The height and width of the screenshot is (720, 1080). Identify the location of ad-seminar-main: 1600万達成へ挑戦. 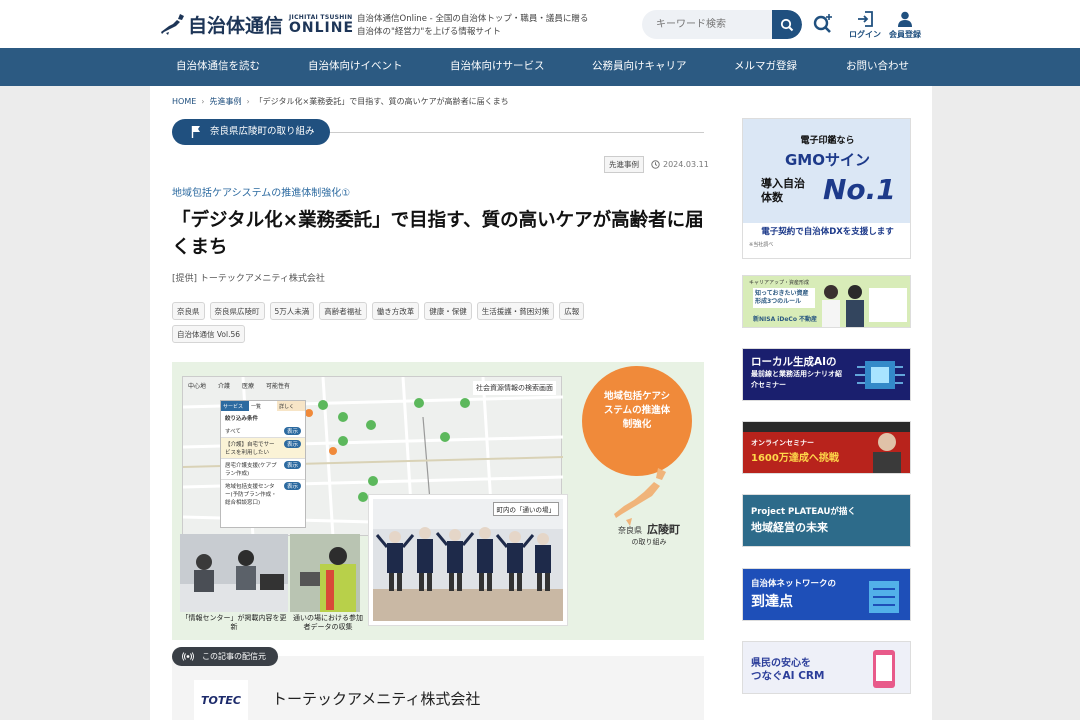
(795, 458).